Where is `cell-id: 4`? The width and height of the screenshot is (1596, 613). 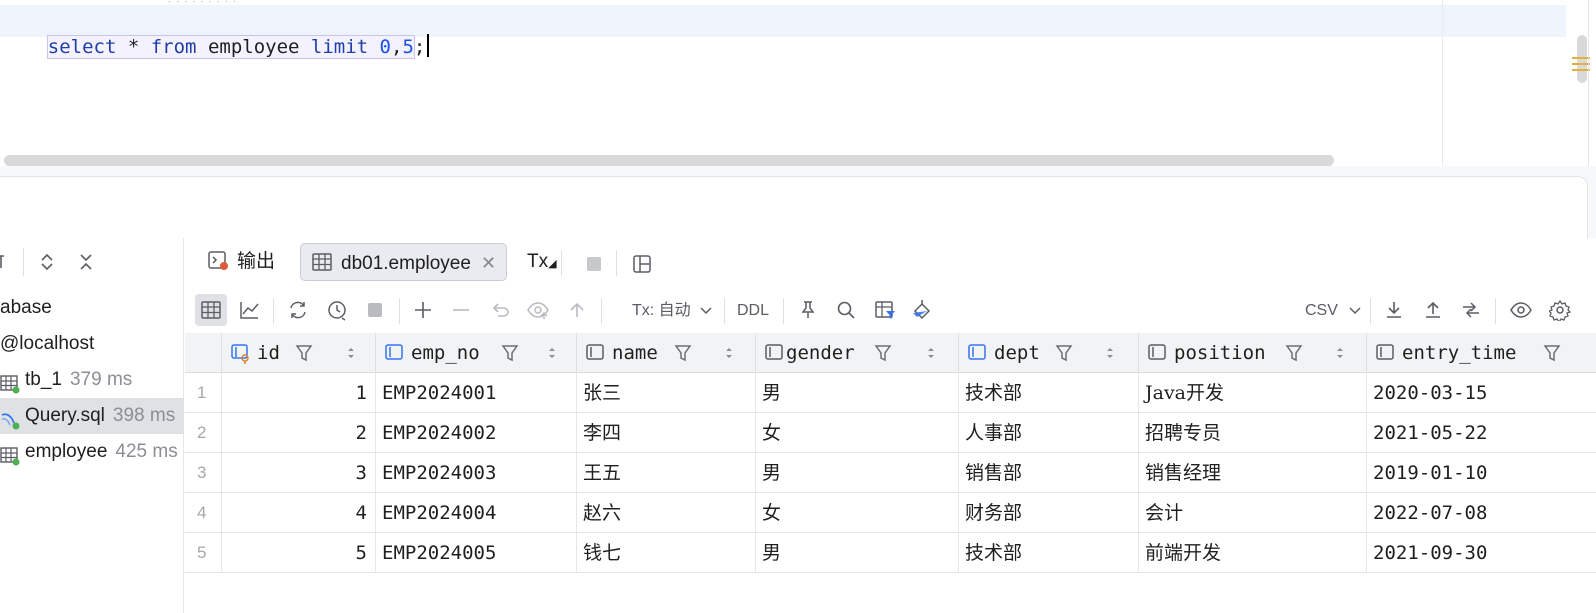
cell-id: 4 is located at coordinates (299, 513).